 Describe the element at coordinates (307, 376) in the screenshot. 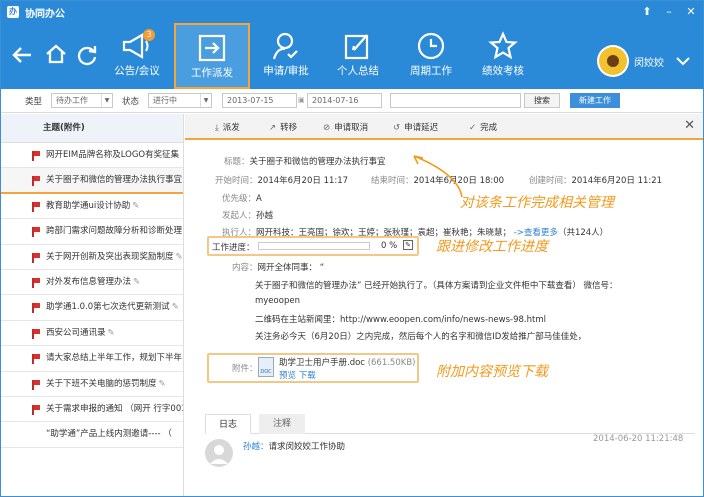

I see `download-link: 下载` at that location.